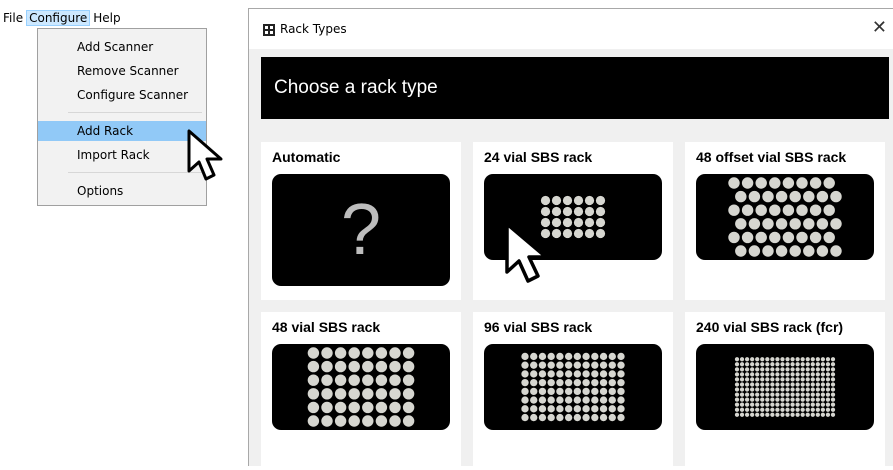 This screenshot has width=893, height=470. I want to click on rack-card-automatic: Automatic ?, so click(361, 221).